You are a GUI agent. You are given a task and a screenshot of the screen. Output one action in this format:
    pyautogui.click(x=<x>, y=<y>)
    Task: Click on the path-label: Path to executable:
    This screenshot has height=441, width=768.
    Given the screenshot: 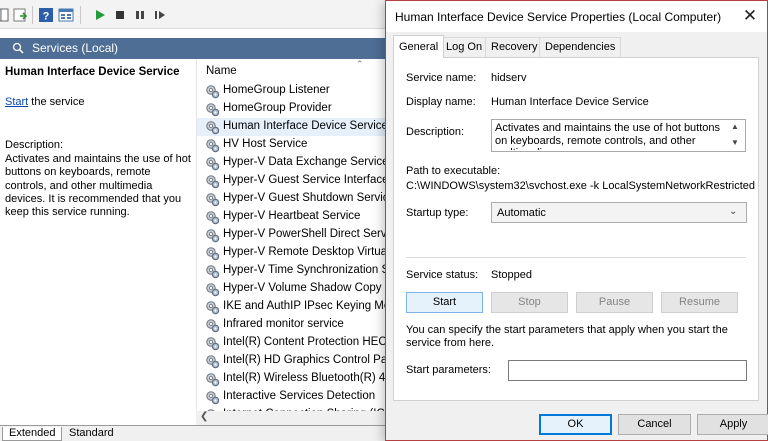 What is the action you would take?
    pyautogui.click(x=453, y=171)
    